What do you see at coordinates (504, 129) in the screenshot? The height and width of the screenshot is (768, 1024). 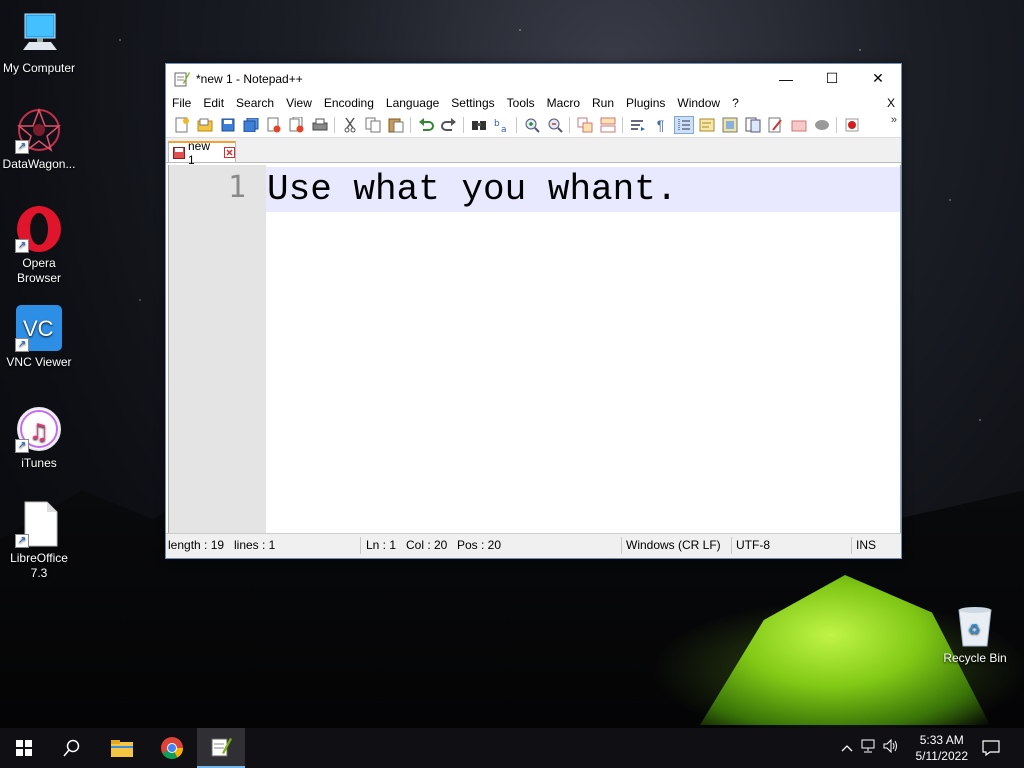 I see `svg-text: a` at bounding box center [504, 129].